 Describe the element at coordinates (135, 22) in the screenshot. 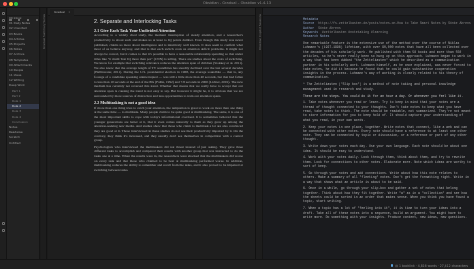

I see `chapter-title: 2. Separate and Interlocking Tasks` at that location.